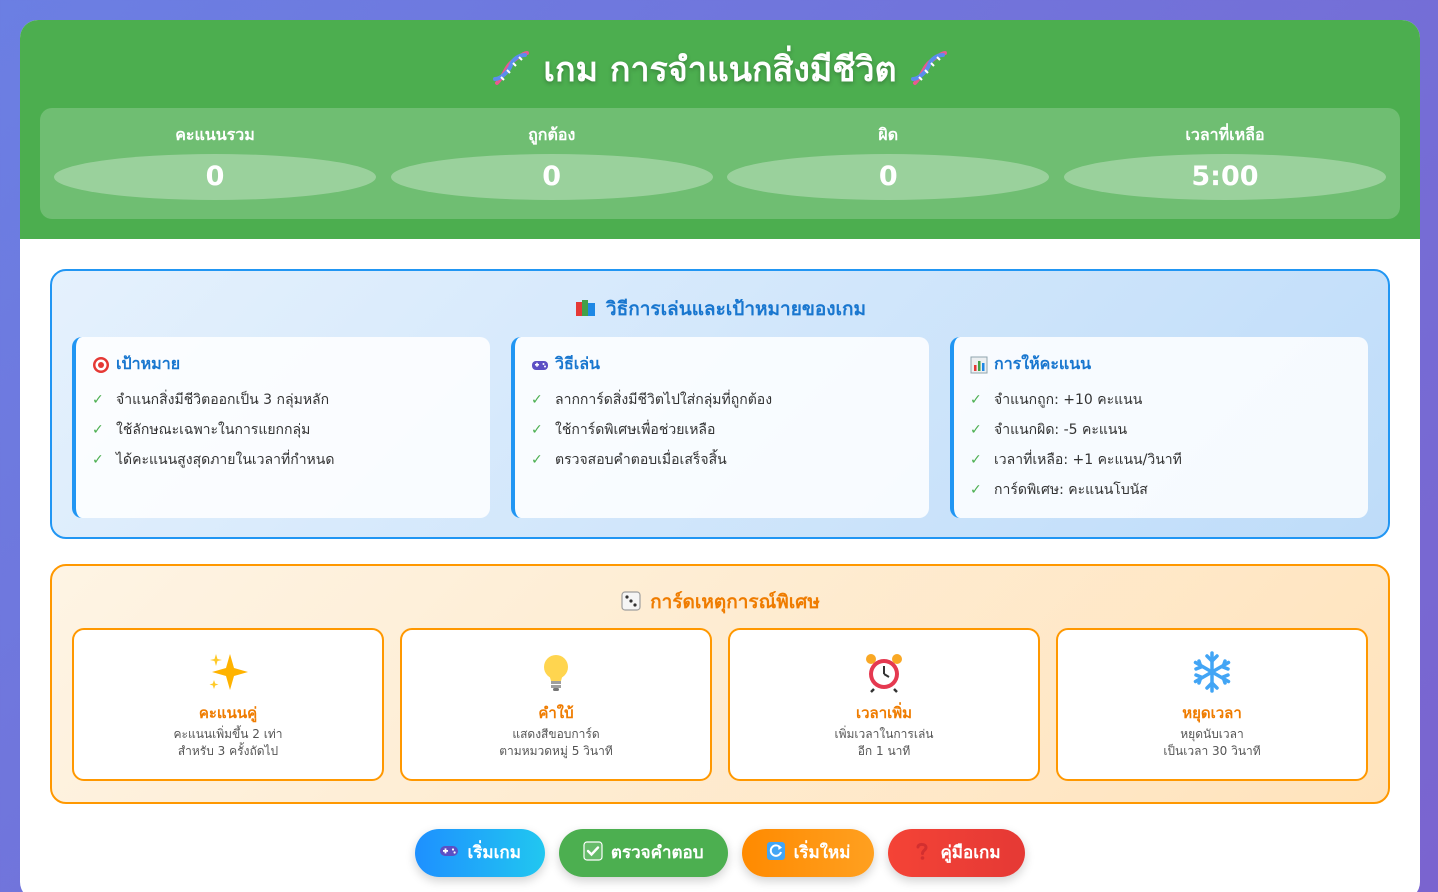 Image resolution: width=1438 pixels, height=892 pixels. I want to click on action-buttons: เริ่มเกม ตรวจคำตอบ เริ่มใหม่ คู่มือเกม, so click(720, 853).